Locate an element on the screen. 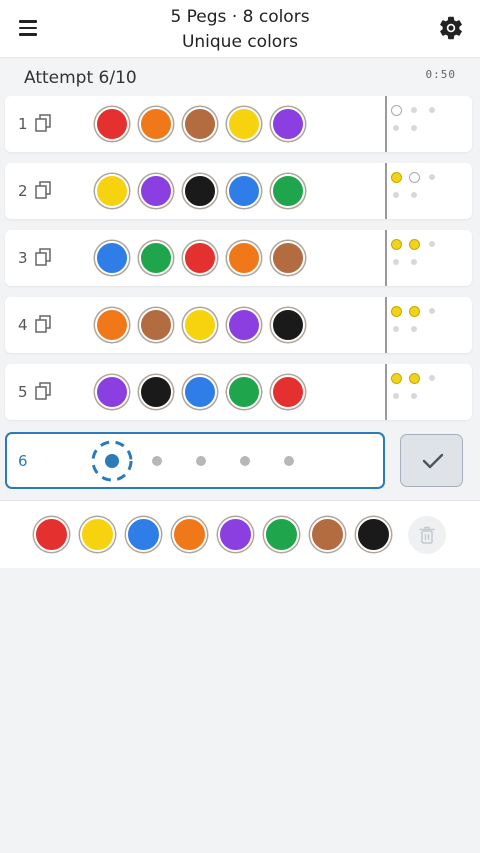  palette-color-yellow is located at coordinates (97, 534).